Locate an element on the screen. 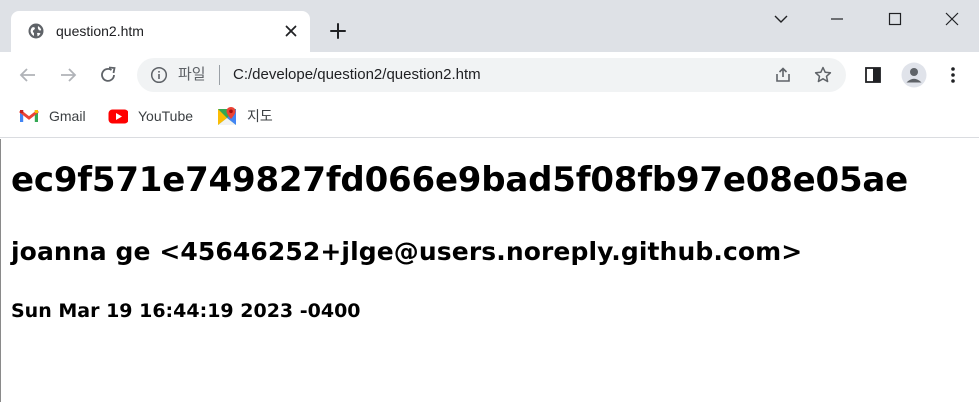 Image resolution: width=979 pixels, height=402 pixels. bookmark-gmail: Gmail is located at coordinates (55, 116).